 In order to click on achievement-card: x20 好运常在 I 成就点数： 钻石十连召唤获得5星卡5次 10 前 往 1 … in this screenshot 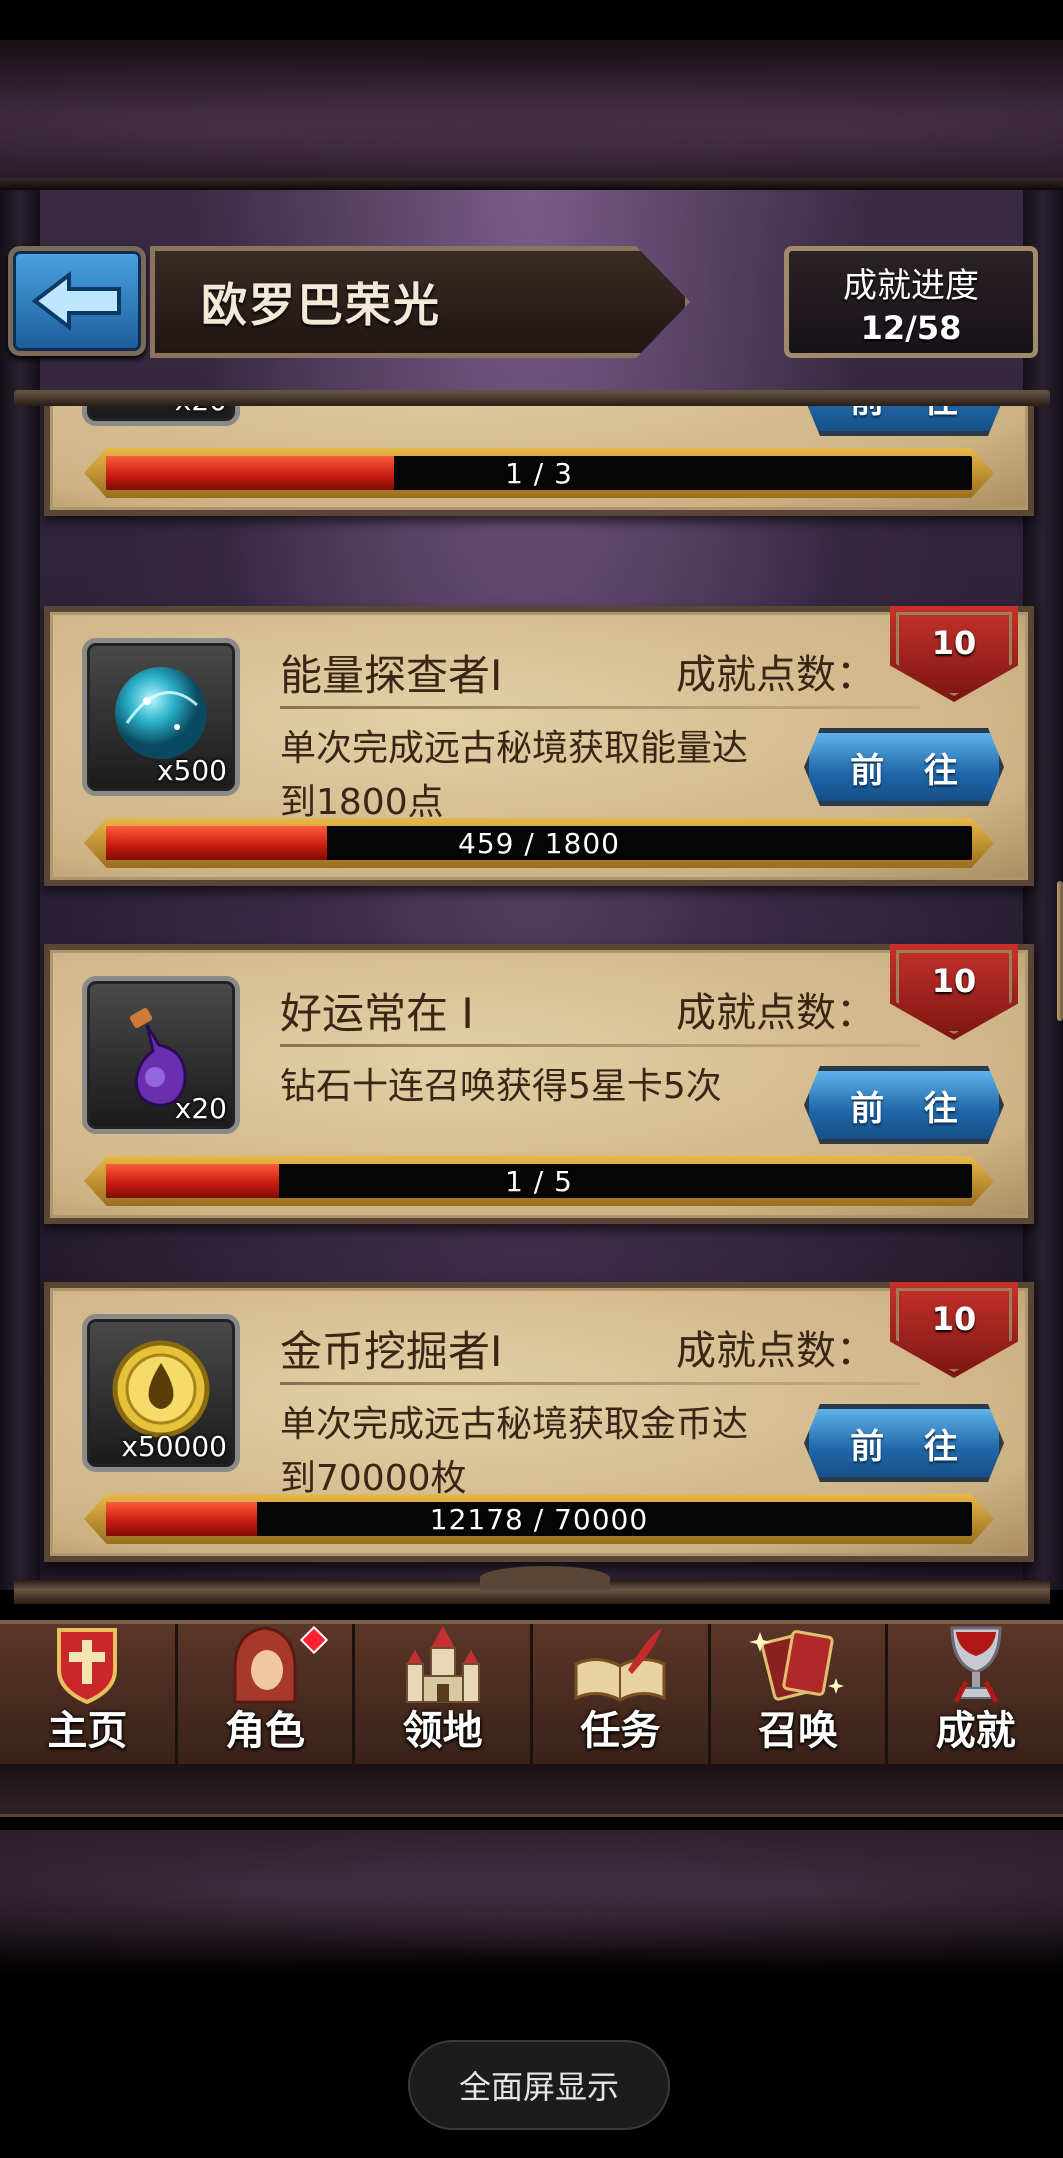, I will do `click(539, 1084)`.